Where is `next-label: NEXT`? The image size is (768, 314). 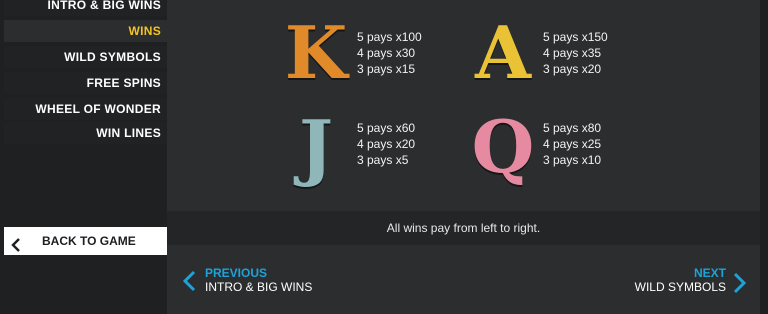 next-label: NEXT is located at coordinates (709, 273).